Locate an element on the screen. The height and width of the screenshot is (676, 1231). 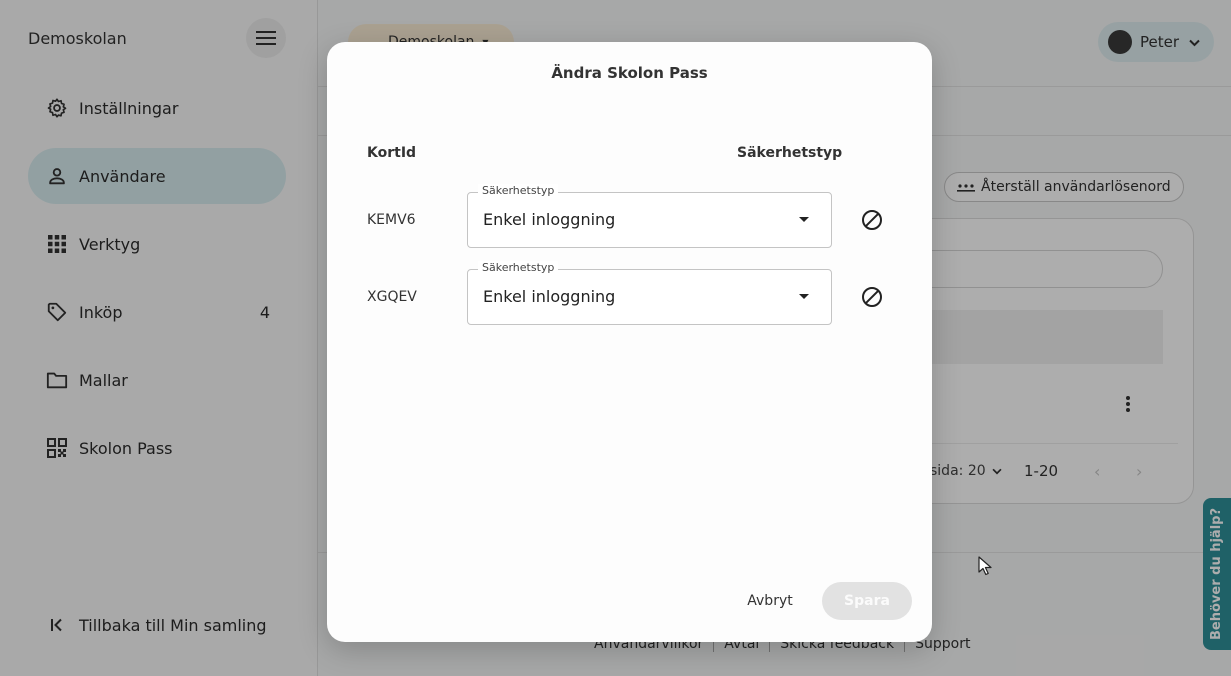
pass-row: XGQEV Säkerhetstyp Enkel inloggning is located at coordinates (629, 293).